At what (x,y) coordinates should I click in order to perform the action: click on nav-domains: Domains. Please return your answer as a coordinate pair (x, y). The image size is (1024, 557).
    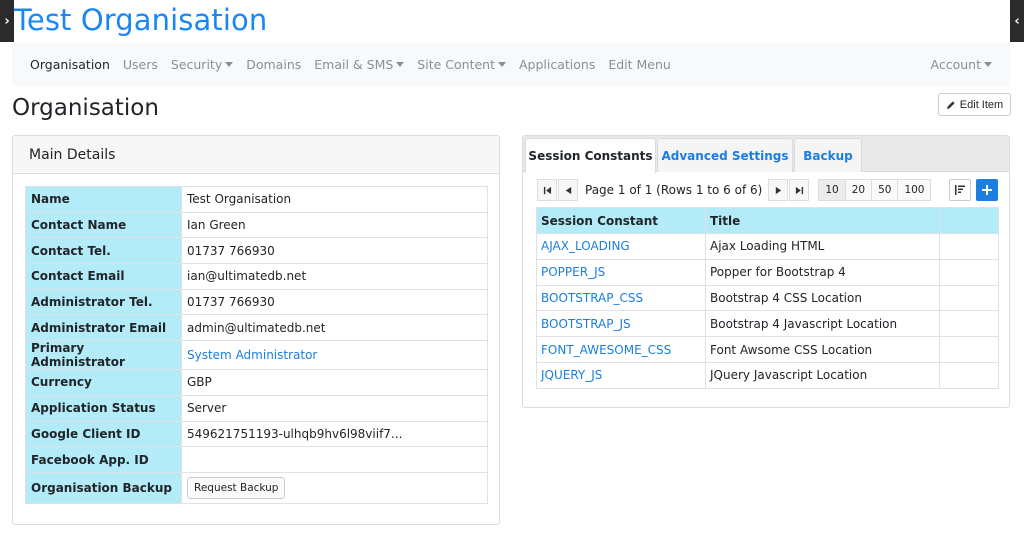
    Looking at the image, I should click on (273, 64).